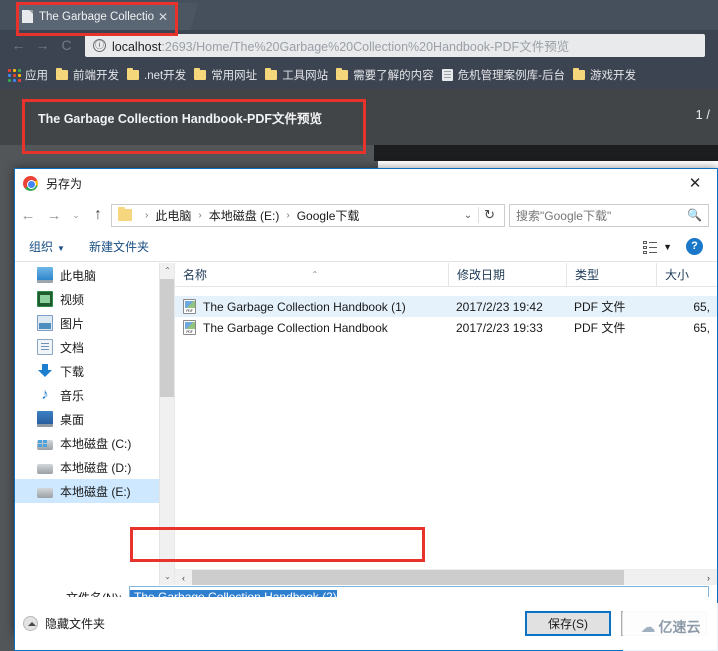 This screenshot has height=651, width=718. I want to click on file-list-horizontal-scrollbar: ‹ ›, so click(446, 577).